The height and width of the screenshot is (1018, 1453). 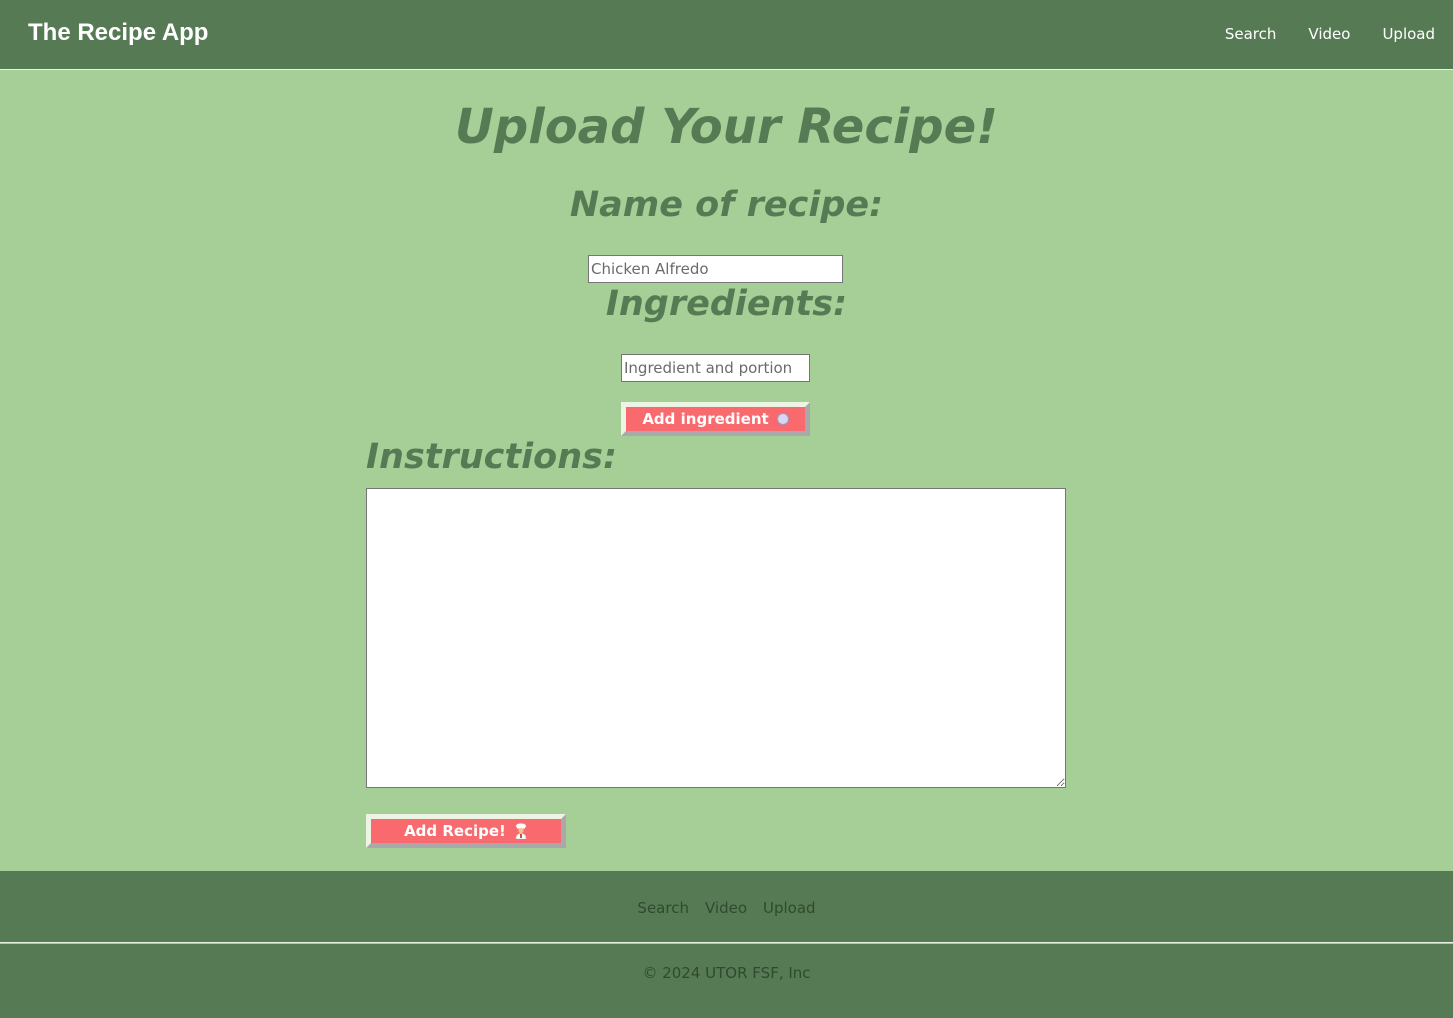 I want to click on footer-link-upload: Upload, so click(x=789, y=908).